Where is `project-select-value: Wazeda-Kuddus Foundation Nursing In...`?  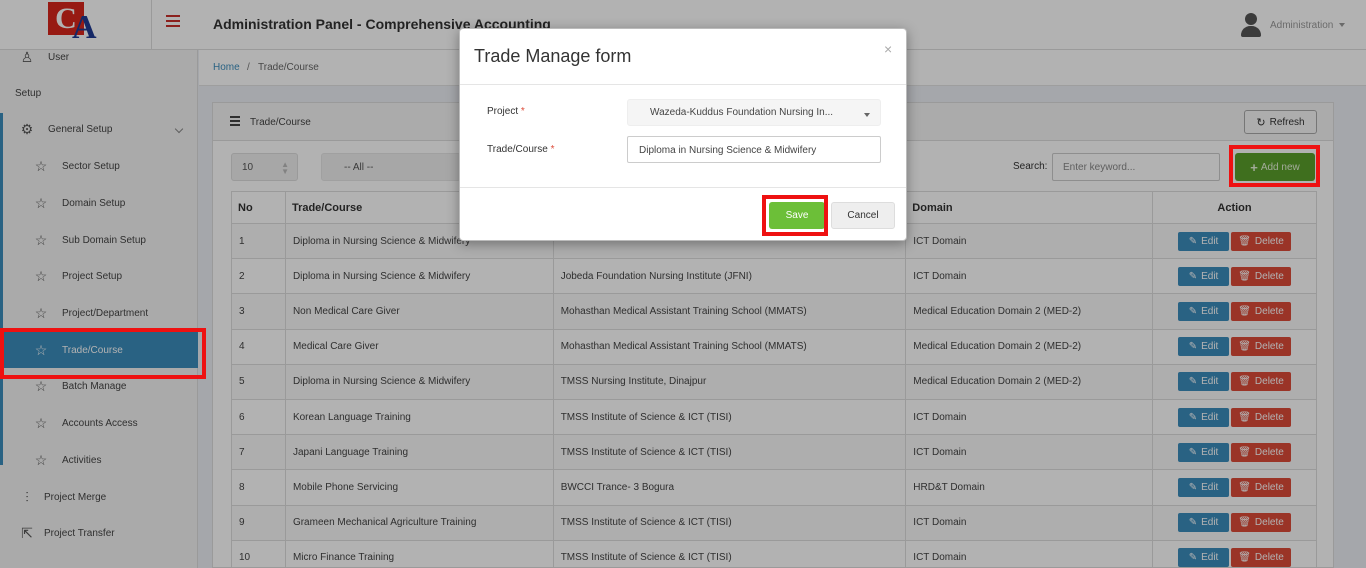
project-select-value: Wazeda-Kuddus Foundation Nursing In... is located at coordinates (742, 112).